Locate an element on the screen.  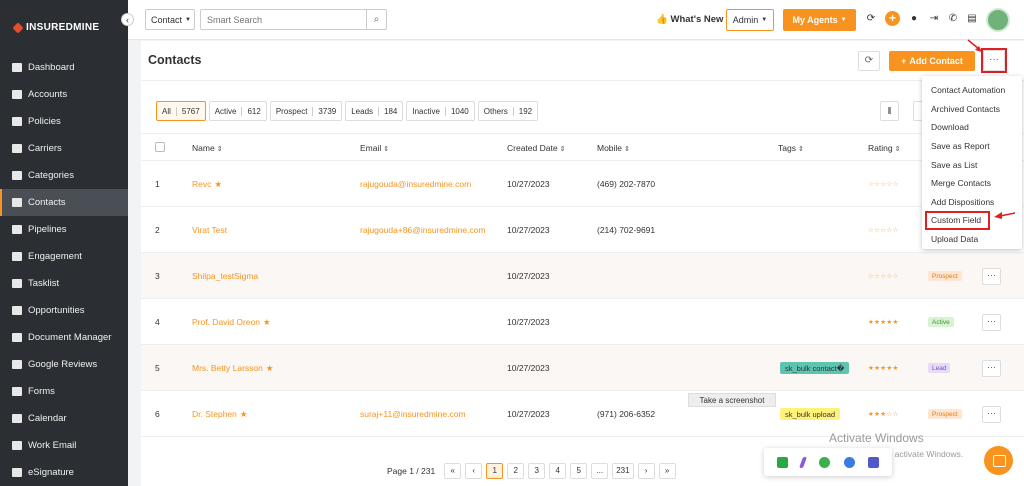
phone-icon: ✆ is located at coordinates (953, 19).